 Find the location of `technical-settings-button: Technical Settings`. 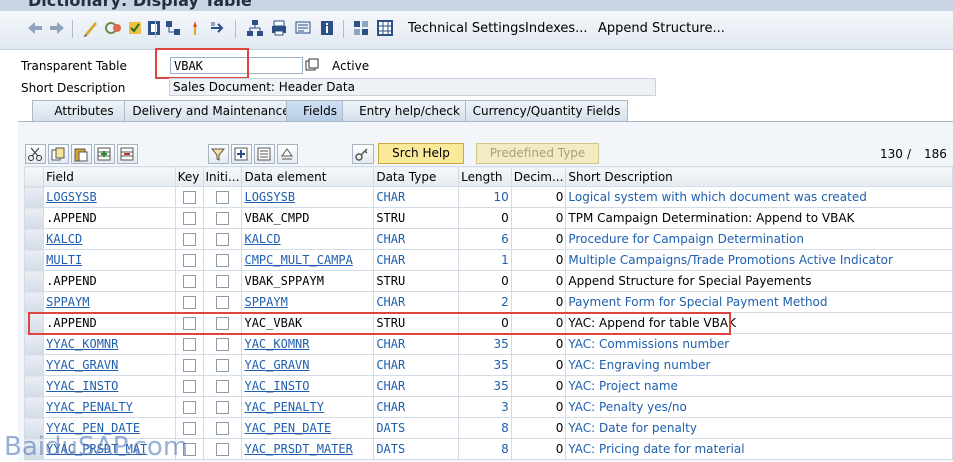

technical-settings-button: Technical Settings is located at coordinates (466, 28).